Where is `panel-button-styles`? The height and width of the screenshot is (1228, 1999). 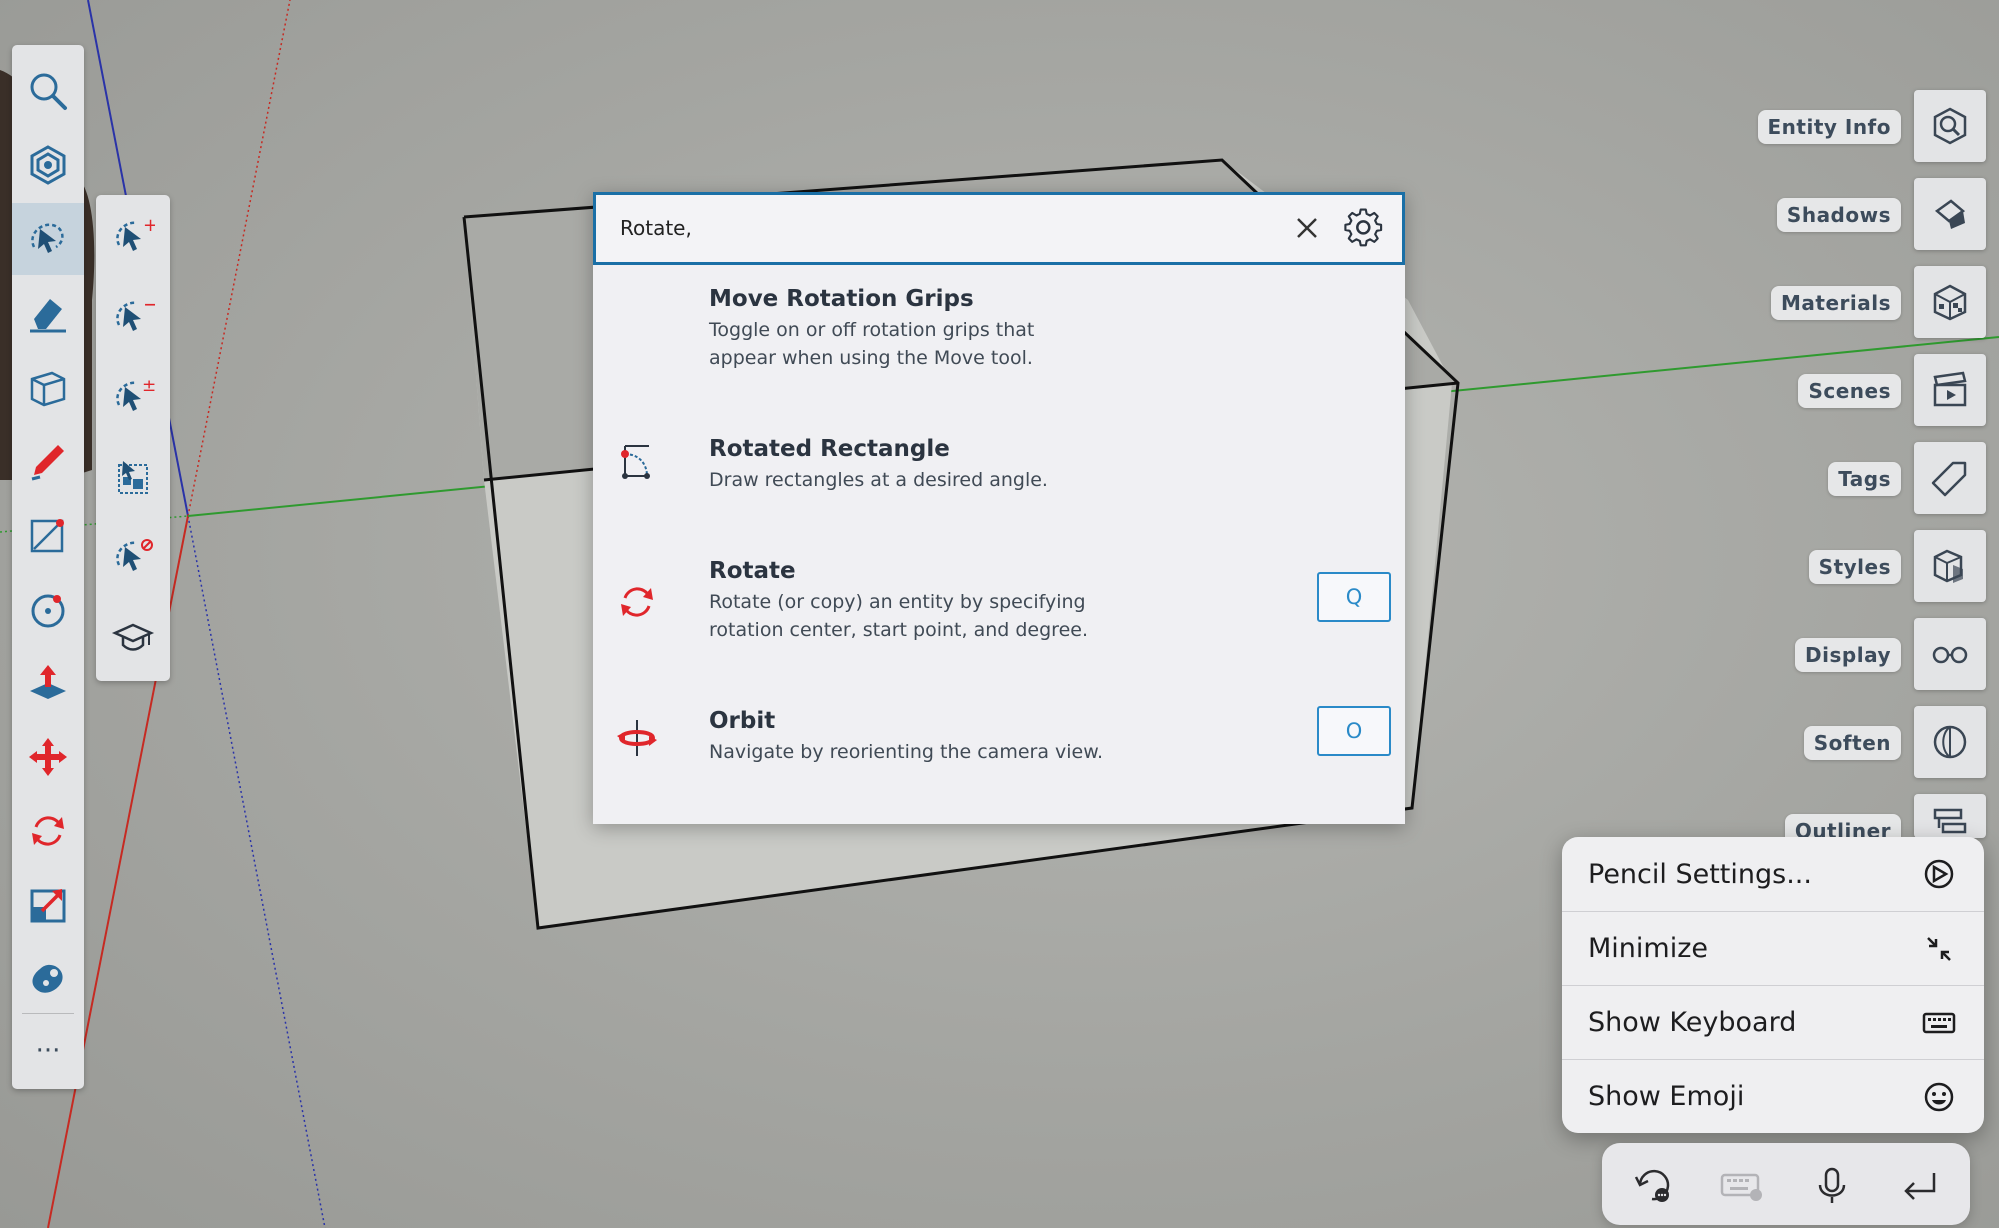
panel-button-styles is located at coordinates (1950, 566).